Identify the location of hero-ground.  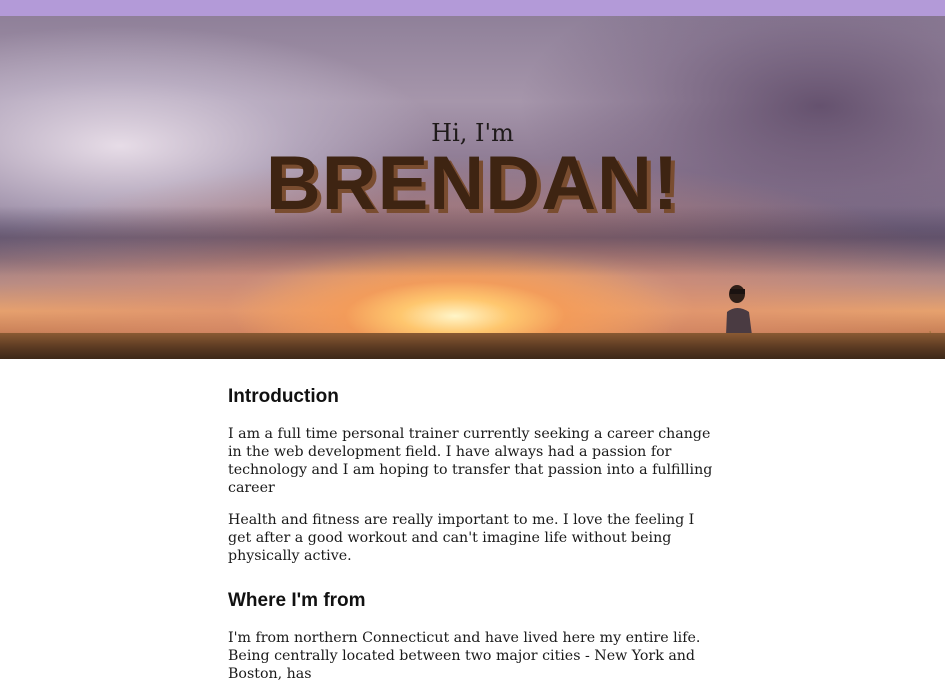
(472, 346).